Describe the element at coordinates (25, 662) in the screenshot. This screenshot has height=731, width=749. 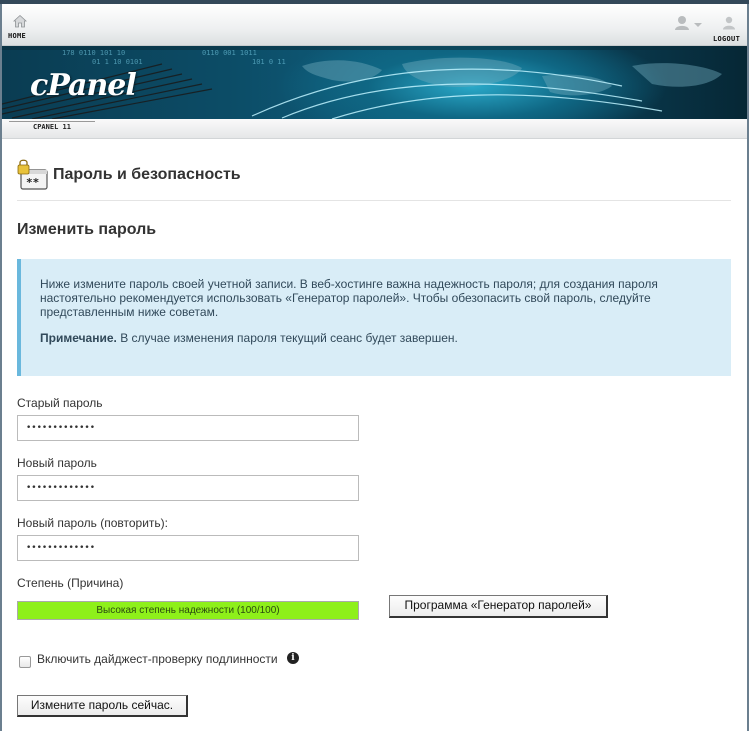
I see `digest-auth-checkbox` at that location.